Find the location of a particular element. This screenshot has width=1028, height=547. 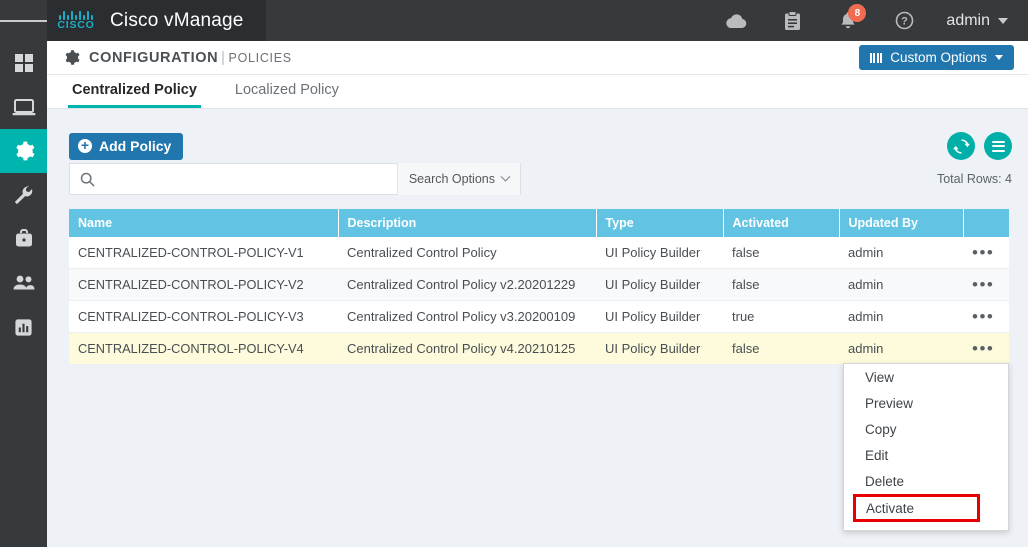

tasks-icon is located at coordinates (792, 20).